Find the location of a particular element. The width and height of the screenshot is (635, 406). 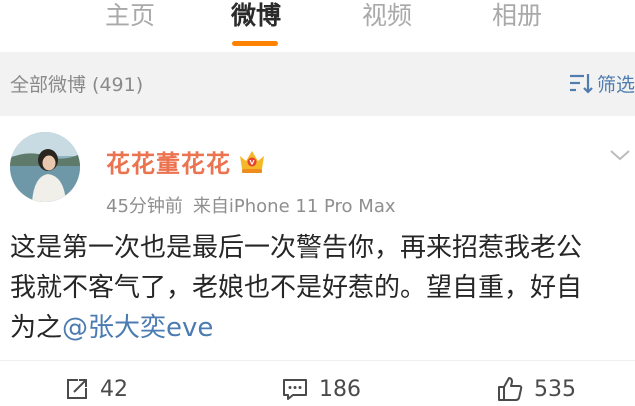

filter-label: 筛选 is located at coordinates (615, 84).